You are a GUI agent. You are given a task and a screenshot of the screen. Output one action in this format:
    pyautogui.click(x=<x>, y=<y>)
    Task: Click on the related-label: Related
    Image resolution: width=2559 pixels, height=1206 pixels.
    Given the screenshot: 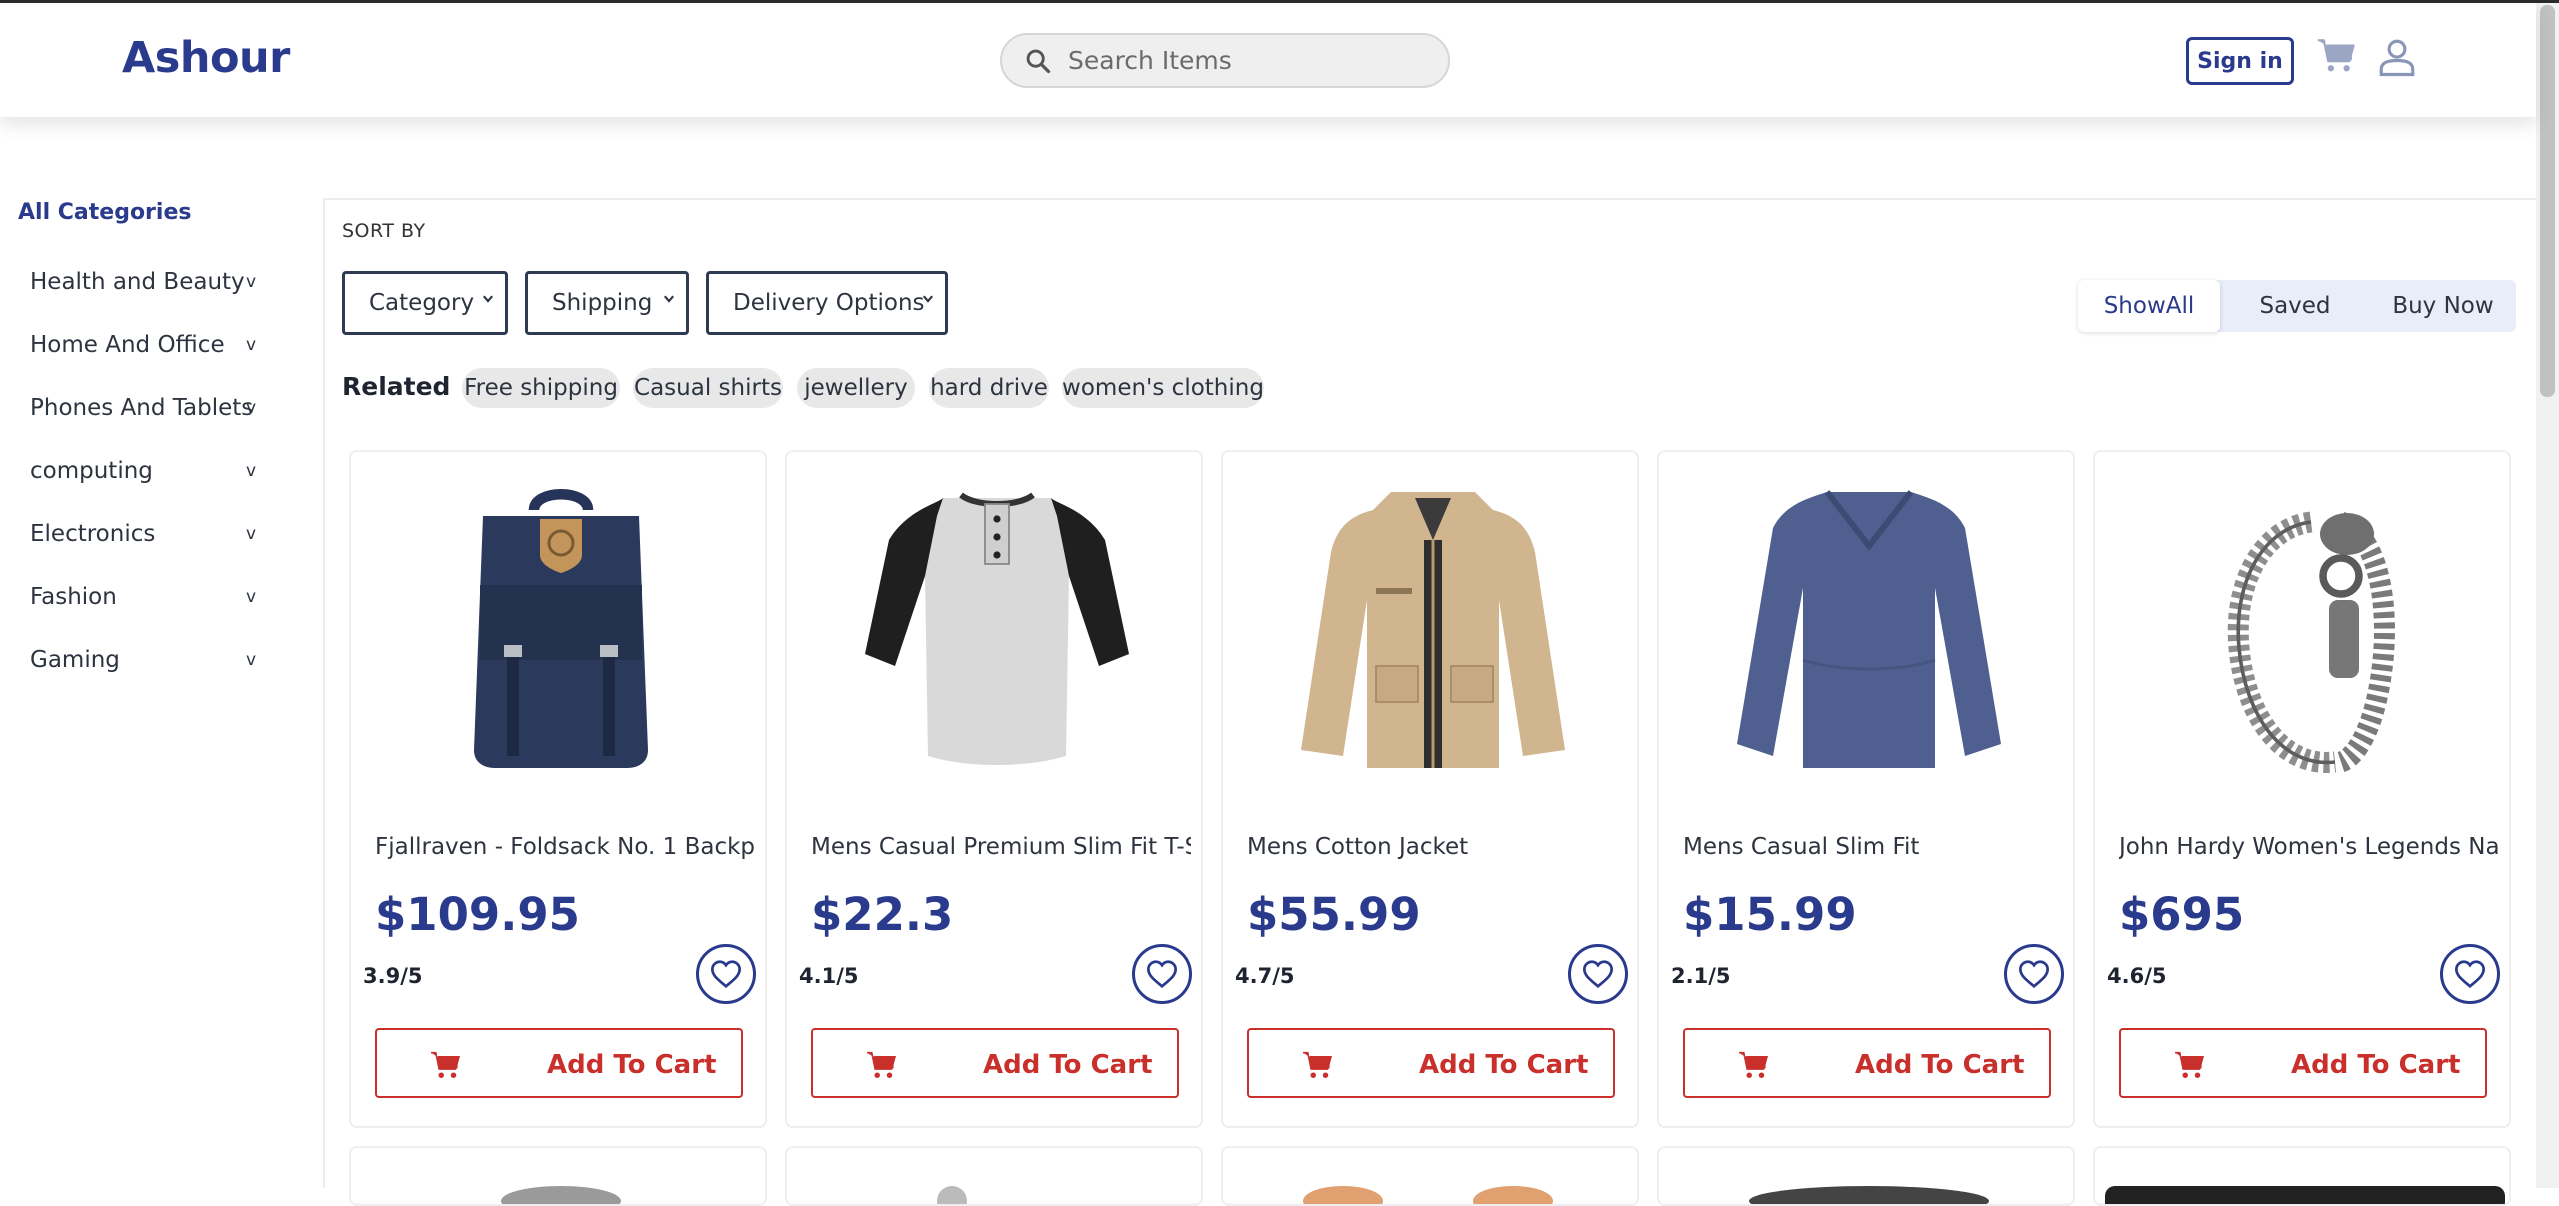 What is the action you would take?
    pyautogui.click(x=396, y=386)
    